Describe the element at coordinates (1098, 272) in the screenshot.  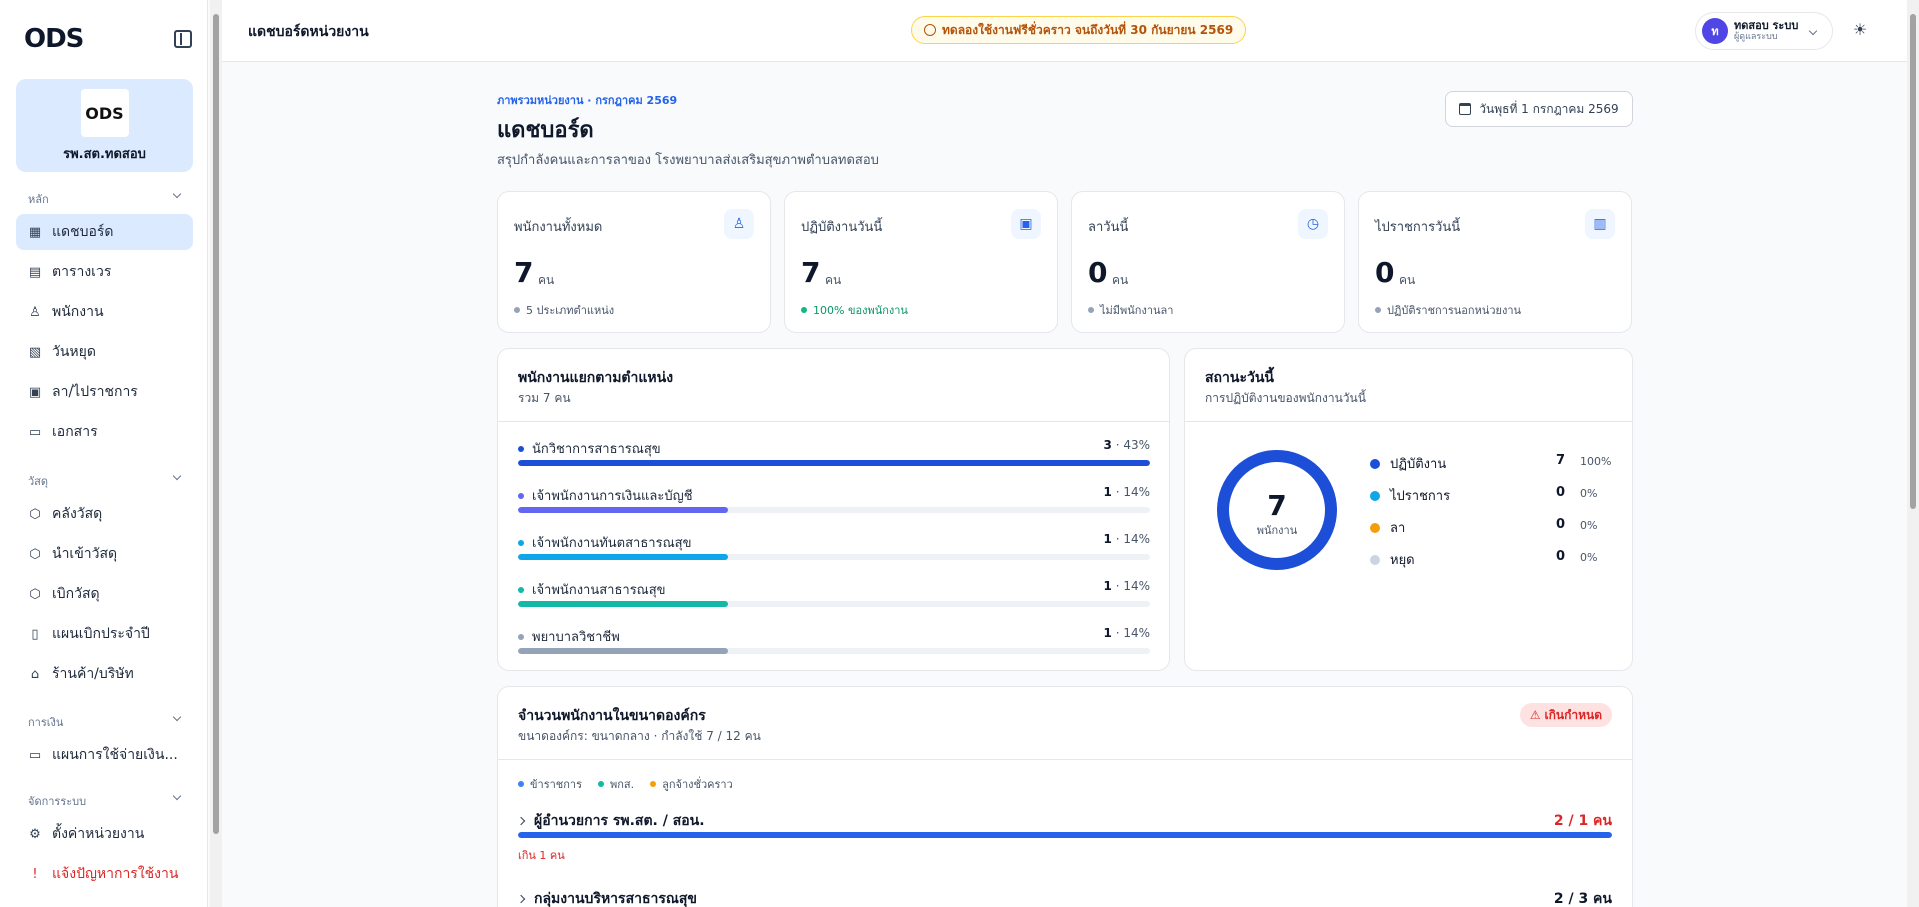
I see `stat-value: 0` at that location.